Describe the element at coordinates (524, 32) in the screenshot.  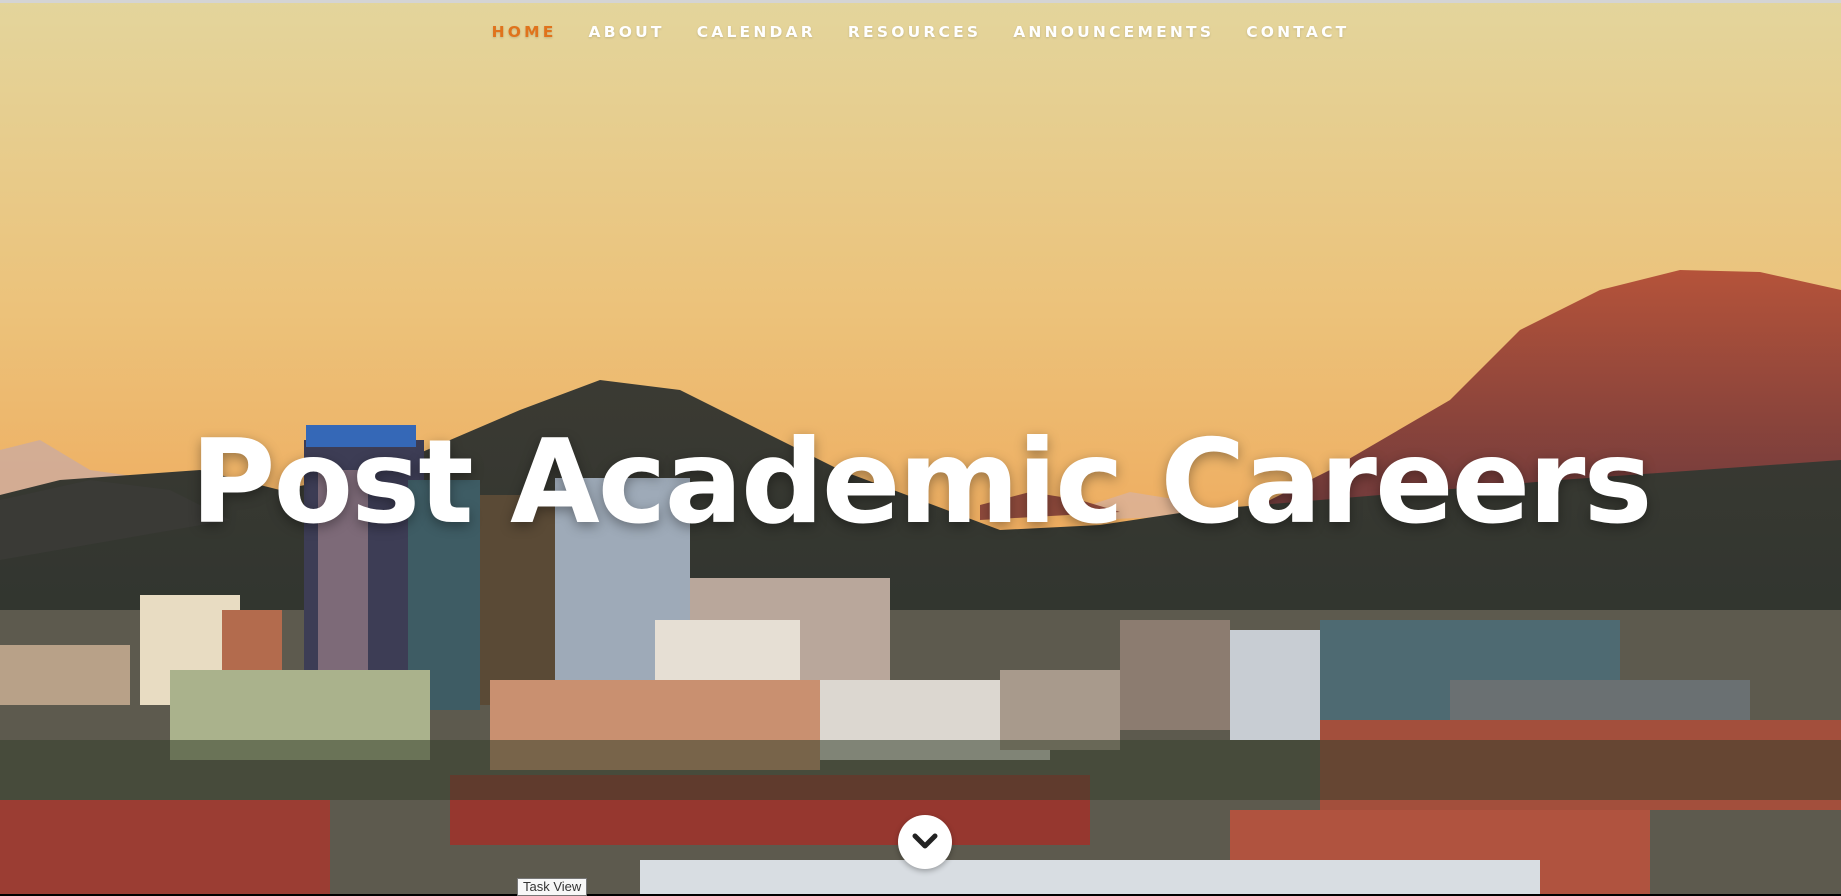
I see `nav-item-home: HOME` at that location.